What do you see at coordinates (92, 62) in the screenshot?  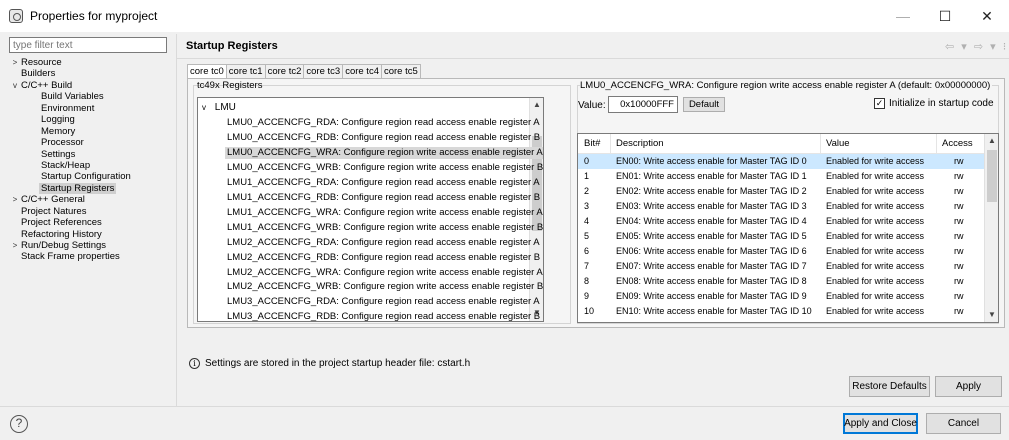 I see `tree-item: > Resource` at bounding box center [92, 62].